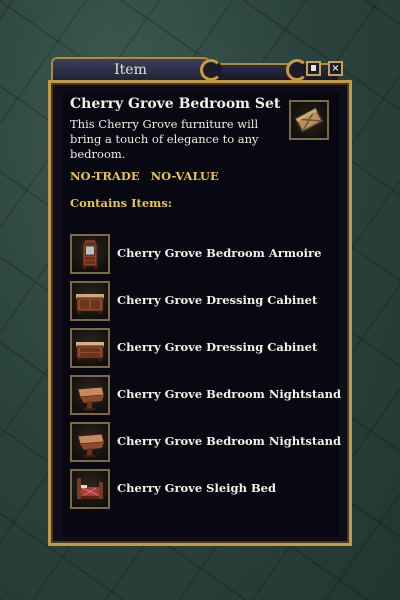  I want to click on no-trade-flag: NO-TRADE, so click(105, 176).